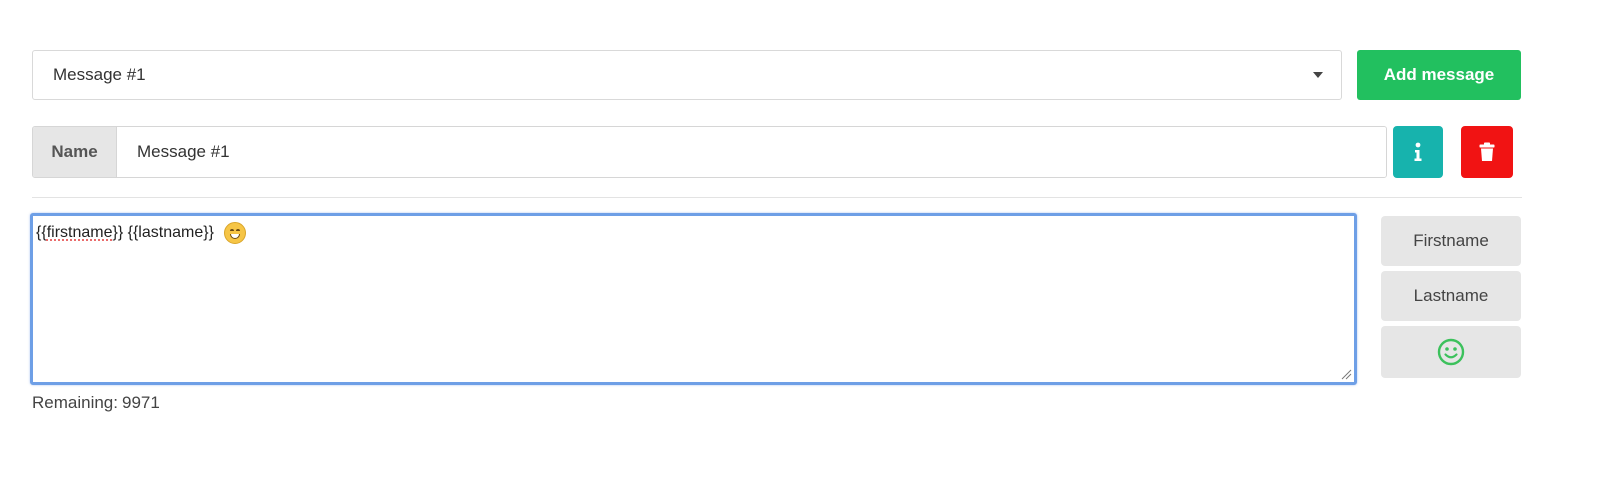 This screenshot has height=492, width=1600. I want to click on info-button, so click(1418, 152).